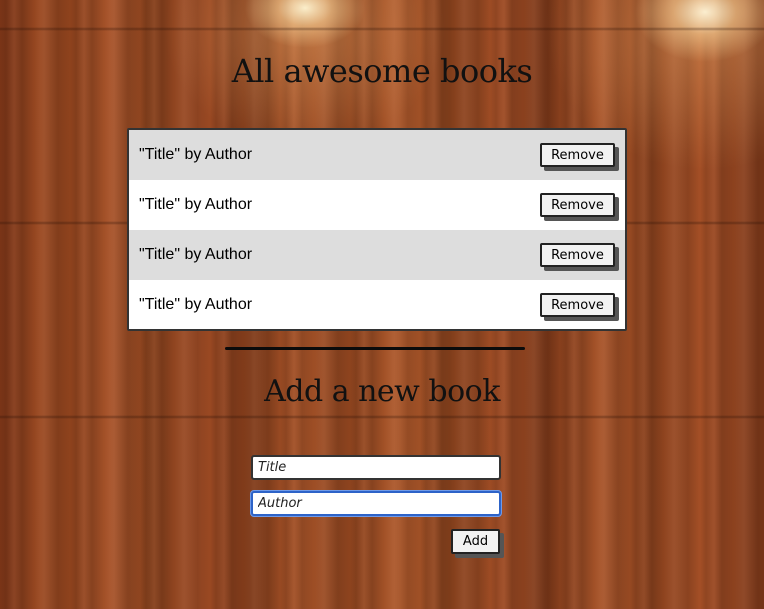 This screenshot has height=609, width=764. I want to click on add-book-heading: Add a new book, so click(382, 391).